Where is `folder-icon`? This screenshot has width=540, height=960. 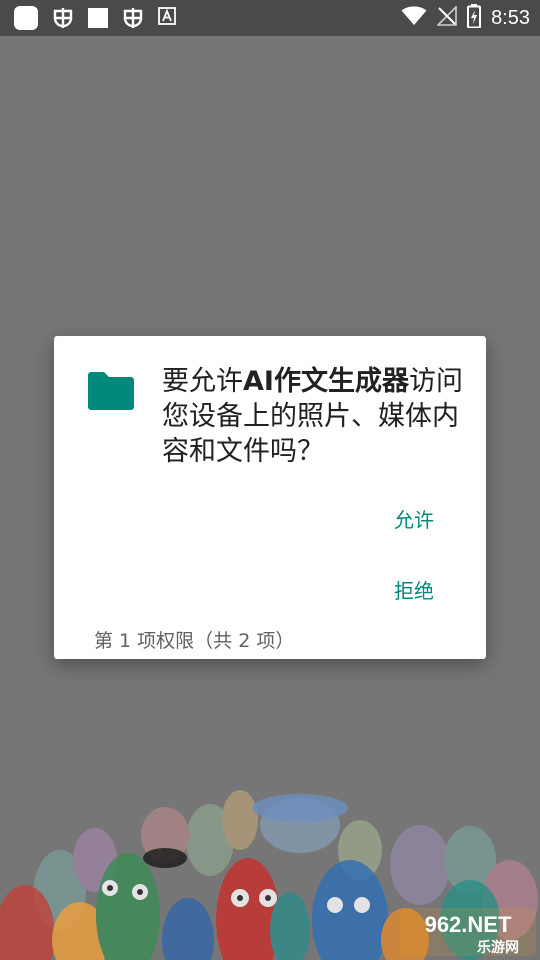
folder-icon is located at coordinates (111, 391).